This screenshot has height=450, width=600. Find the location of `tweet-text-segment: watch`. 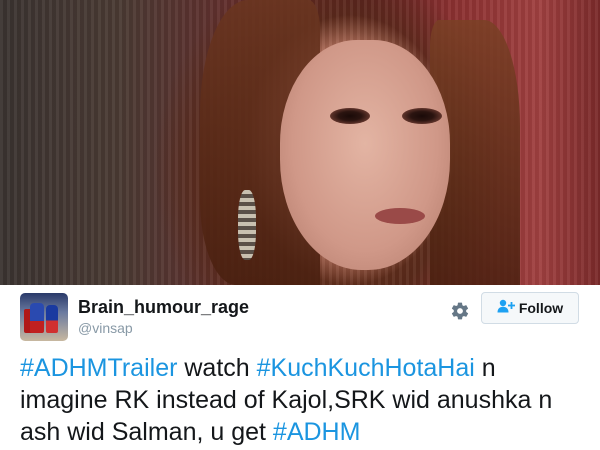

tweet-text-segment: watch is located at coordinates (217, 368).